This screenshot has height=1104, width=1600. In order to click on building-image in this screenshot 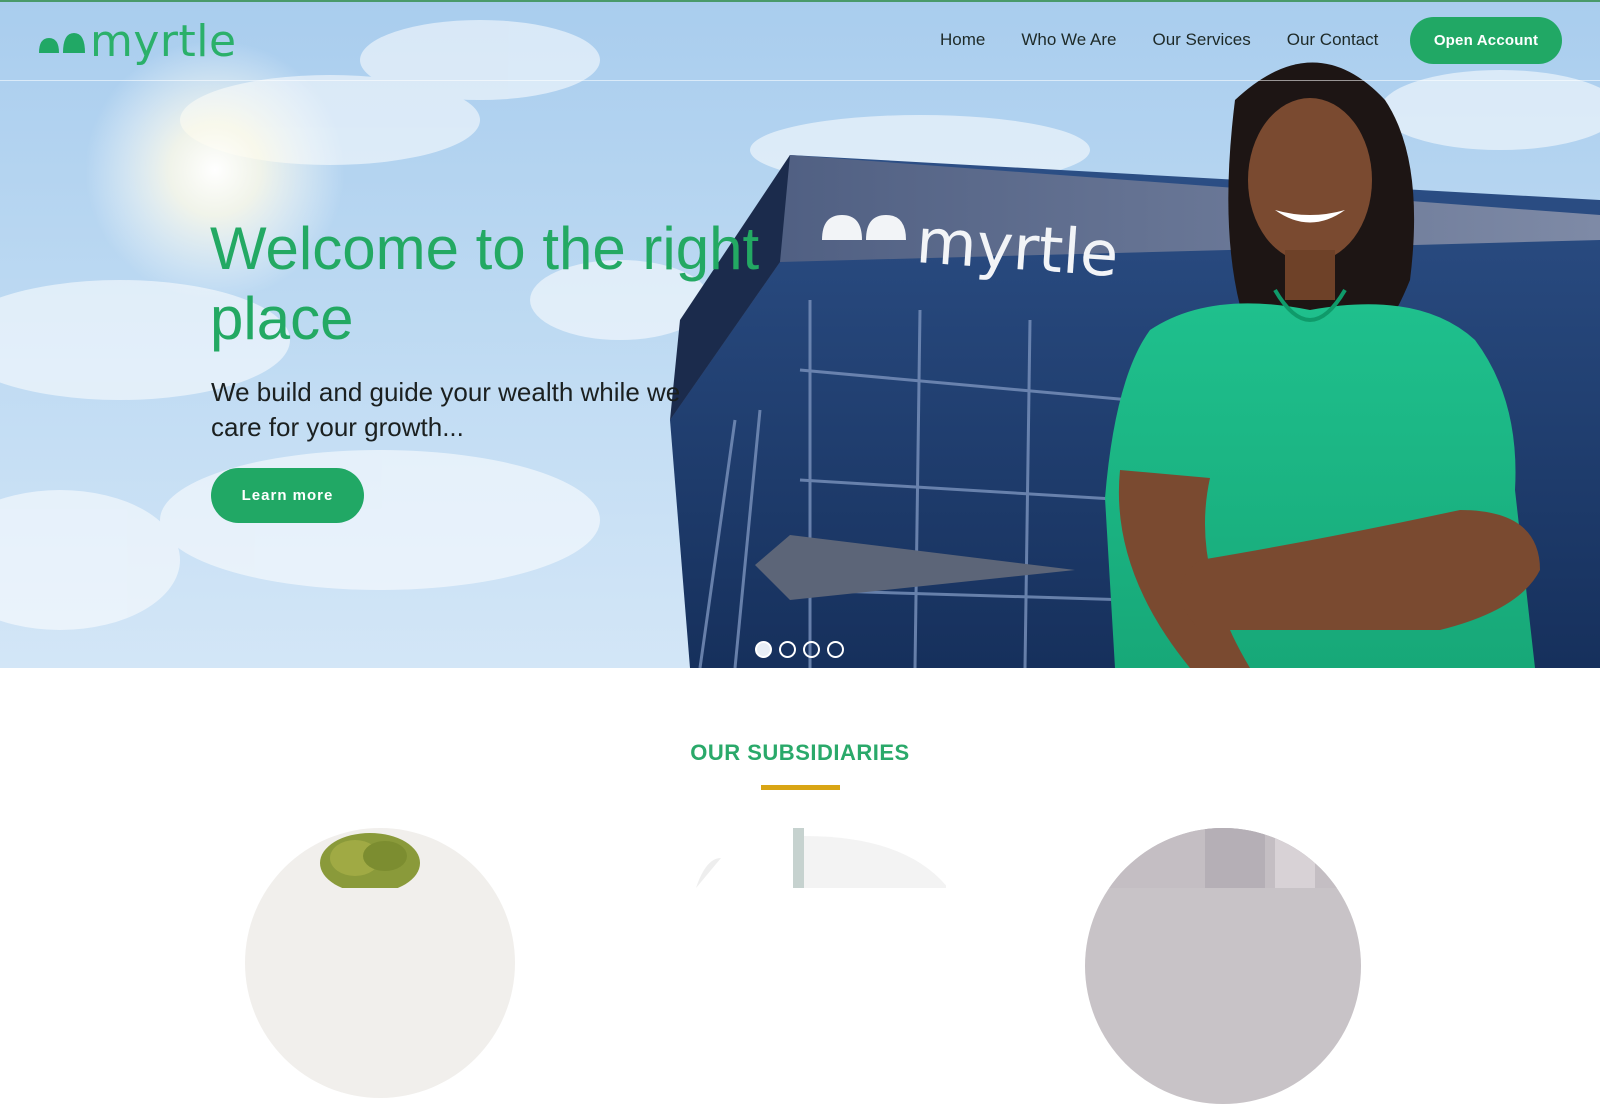, I will do `click(821, 858)`.